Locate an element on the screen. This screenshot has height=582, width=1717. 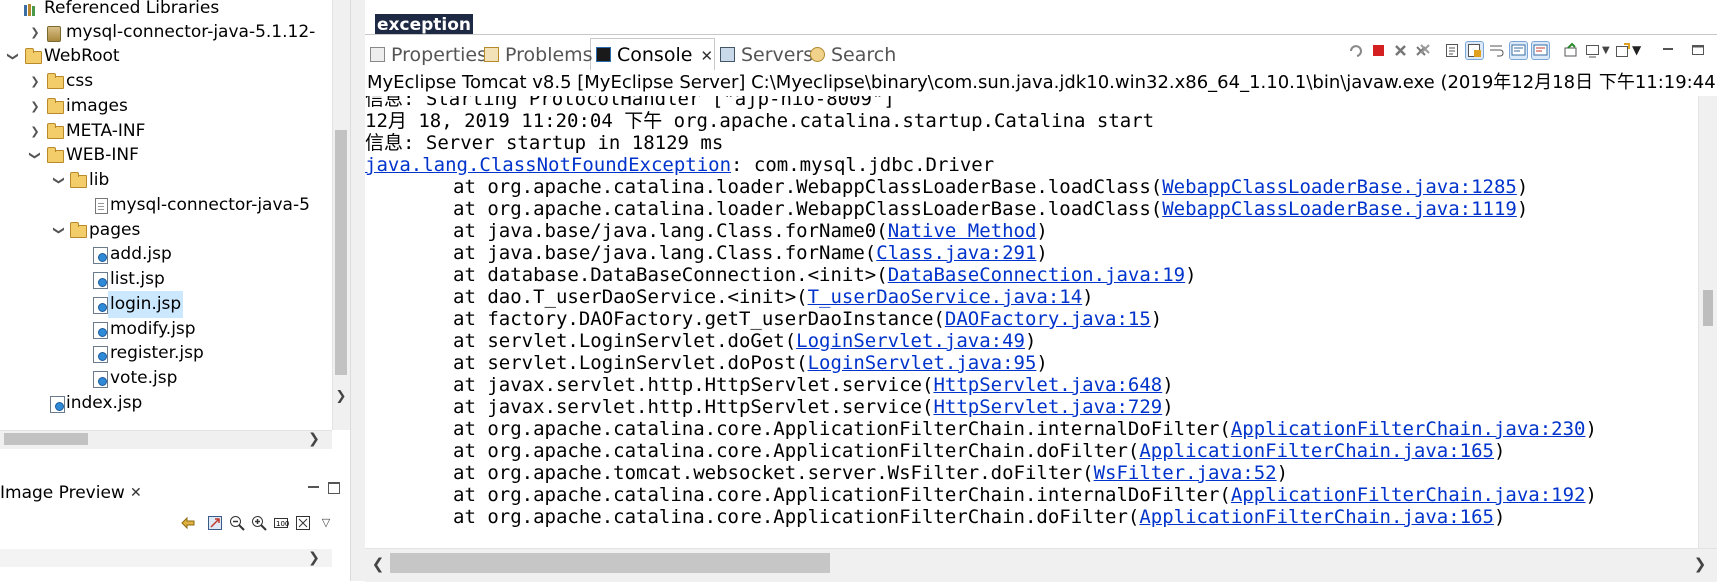
image-preview-close-icon: ✕ is located at coordinates (136, 493).